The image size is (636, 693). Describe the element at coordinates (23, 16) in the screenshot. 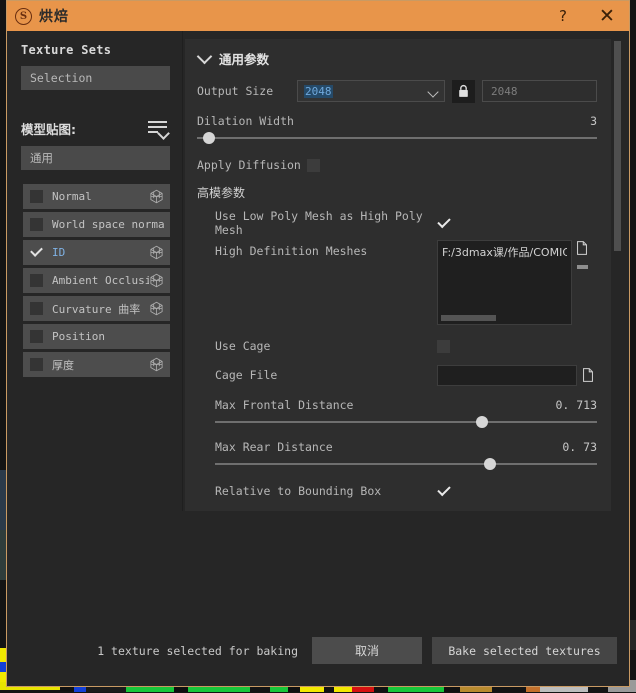

I see `substance-icon: S` at that location.